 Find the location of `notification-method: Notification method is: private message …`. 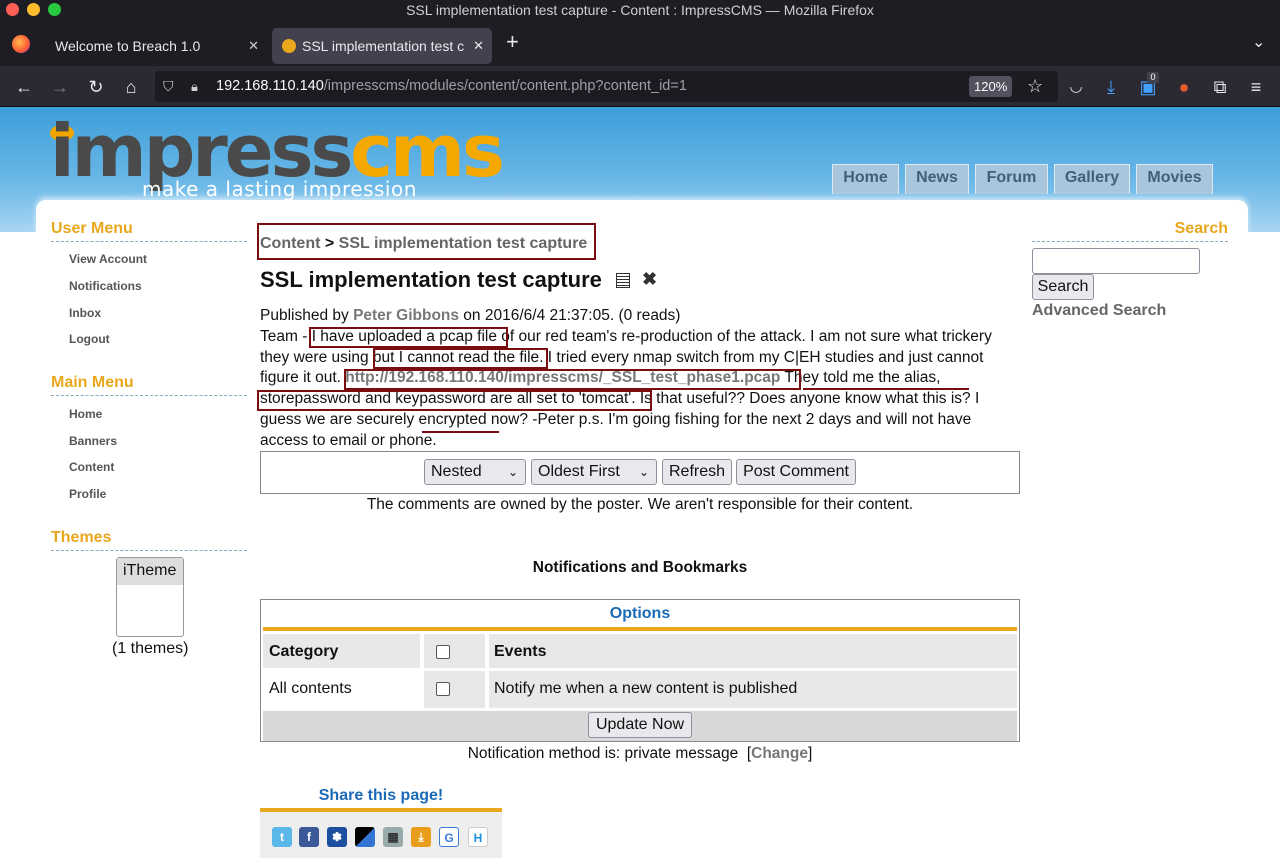

notification-method: Notification method is: private message … is located at coordinates (640, 754).